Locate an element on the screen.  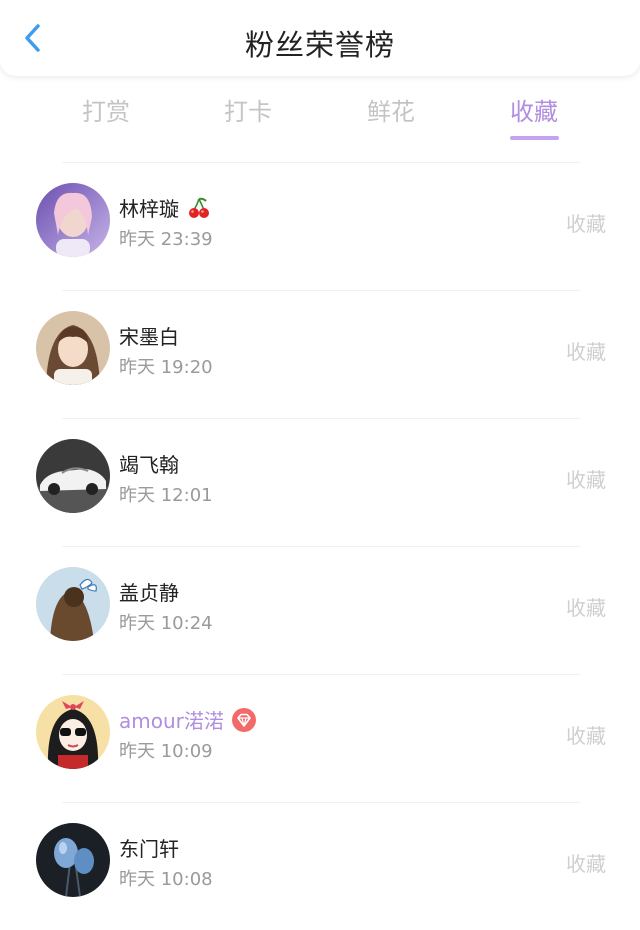
user-name: 林梓璇 is located at coordinates (165, 207).